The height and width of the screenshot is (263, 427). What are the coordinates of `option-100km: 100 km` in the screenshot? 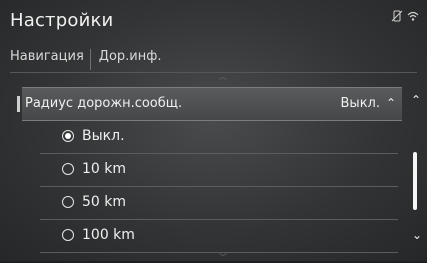 It's located at (219, 236).